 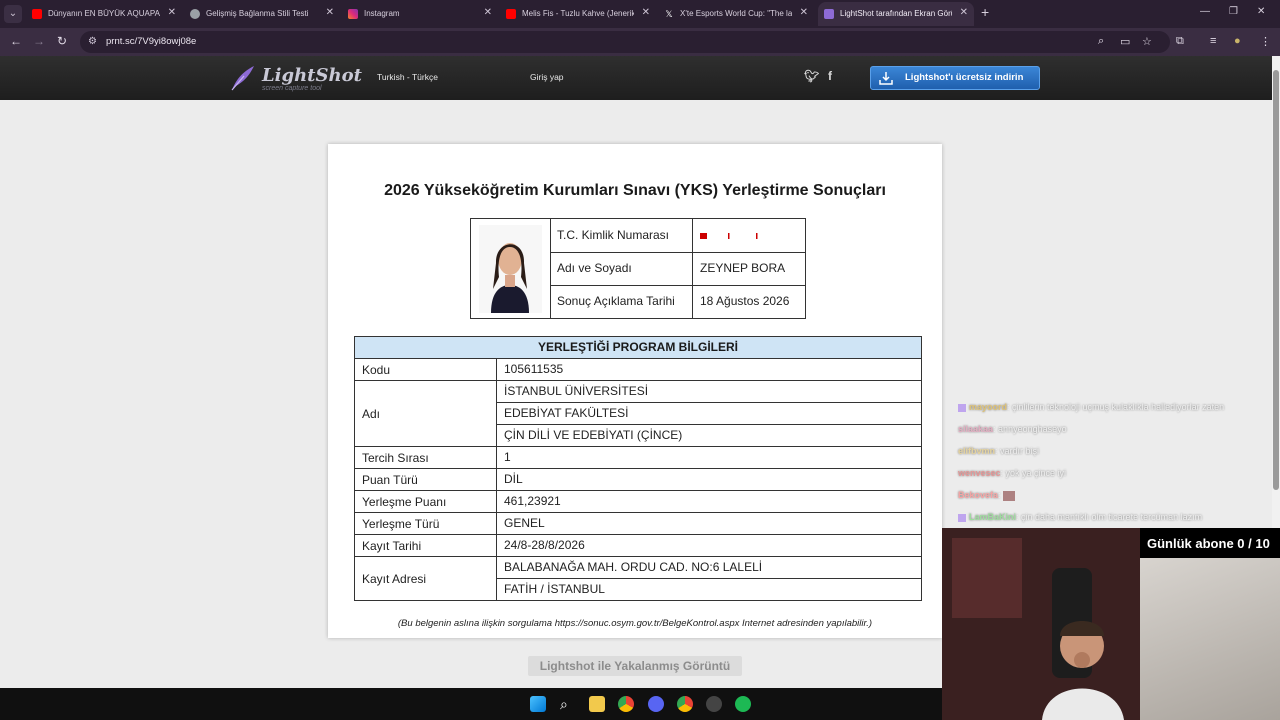 I want to click on windows-start-icon, so click(x=538, y=704).